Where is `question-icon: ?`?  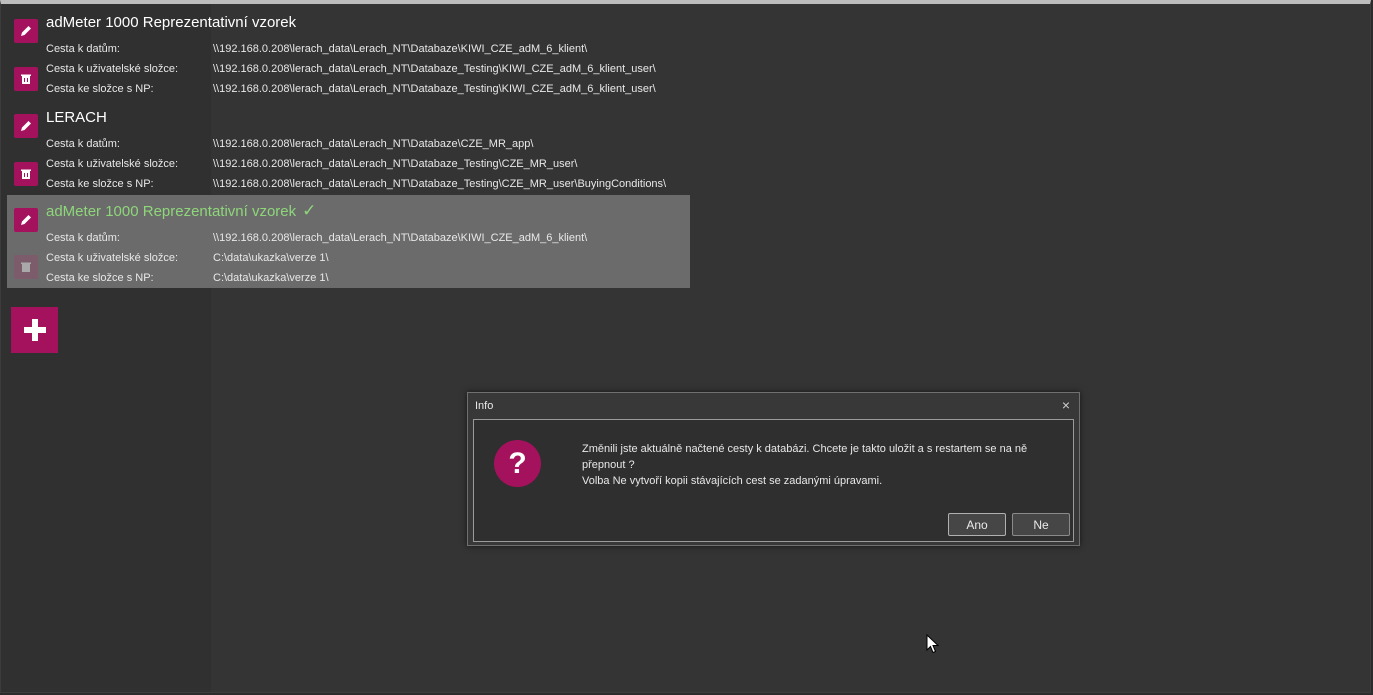
question-icon: ? is located at coordinates (517, 463).